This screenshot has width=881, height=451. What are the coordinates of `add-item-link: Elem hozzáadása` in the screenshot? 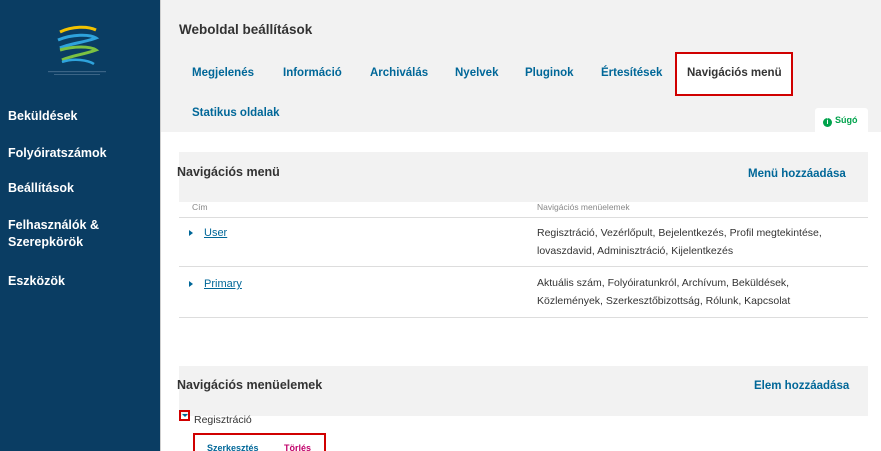 It's located at (801, 386).